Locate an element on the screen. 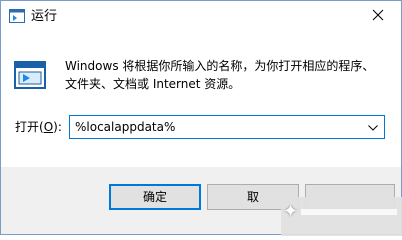 This screenshot has width=402, height=240. ok-button: 确定 is located at coordinates (155, 197).